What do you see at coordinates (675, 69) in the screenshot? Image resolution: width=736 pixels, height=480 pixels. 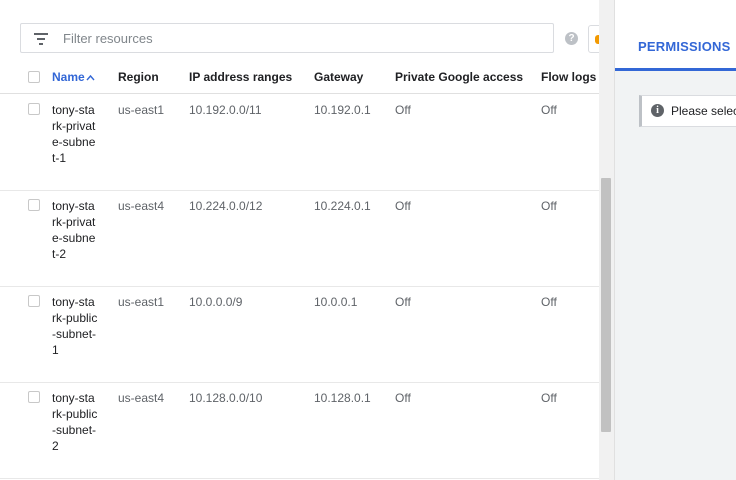 I see `active-tab-indicator` at bounding box center [675, 69].